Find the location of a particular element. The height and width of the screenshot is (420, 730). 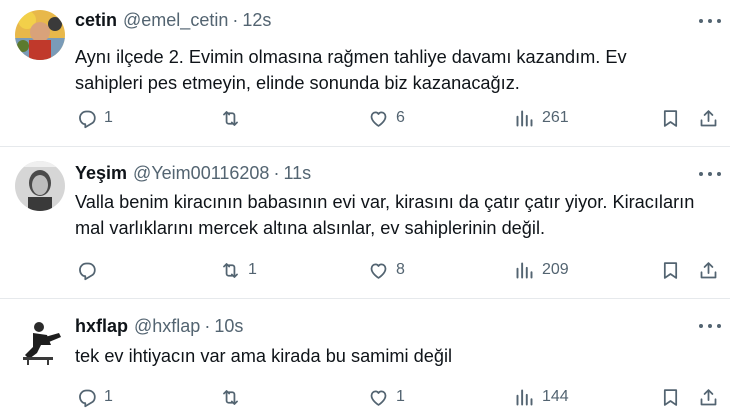

display-name: cetin is located at coordinates (96, 20).